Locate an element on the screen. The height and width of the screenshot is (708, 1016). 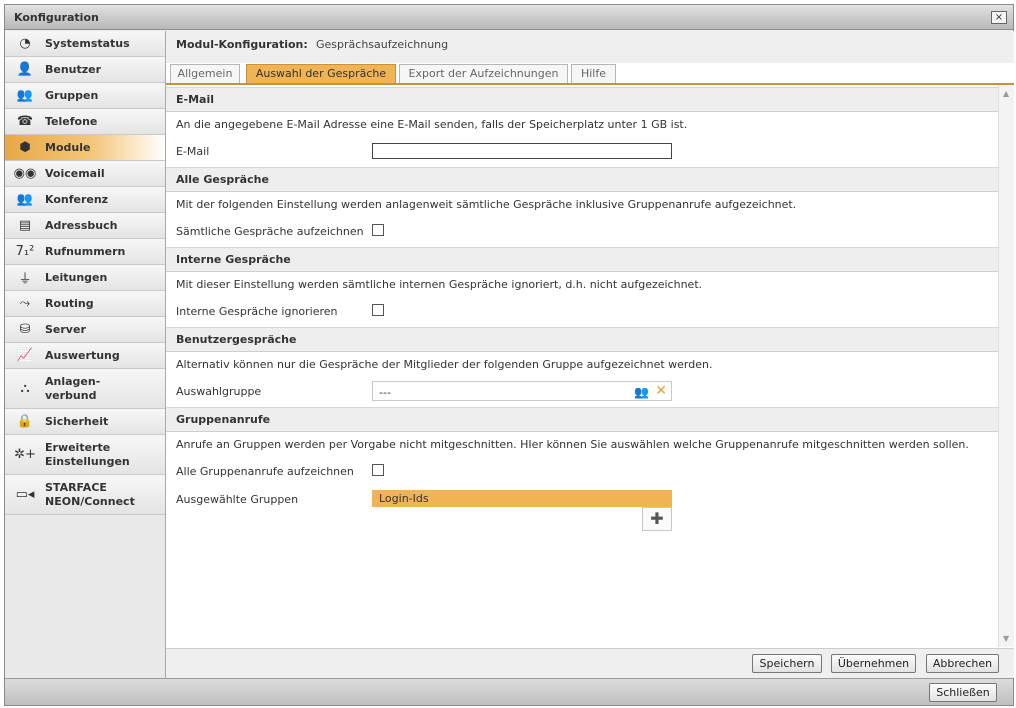
plug-icon: ⏚ is located at coordinates (25, 279).